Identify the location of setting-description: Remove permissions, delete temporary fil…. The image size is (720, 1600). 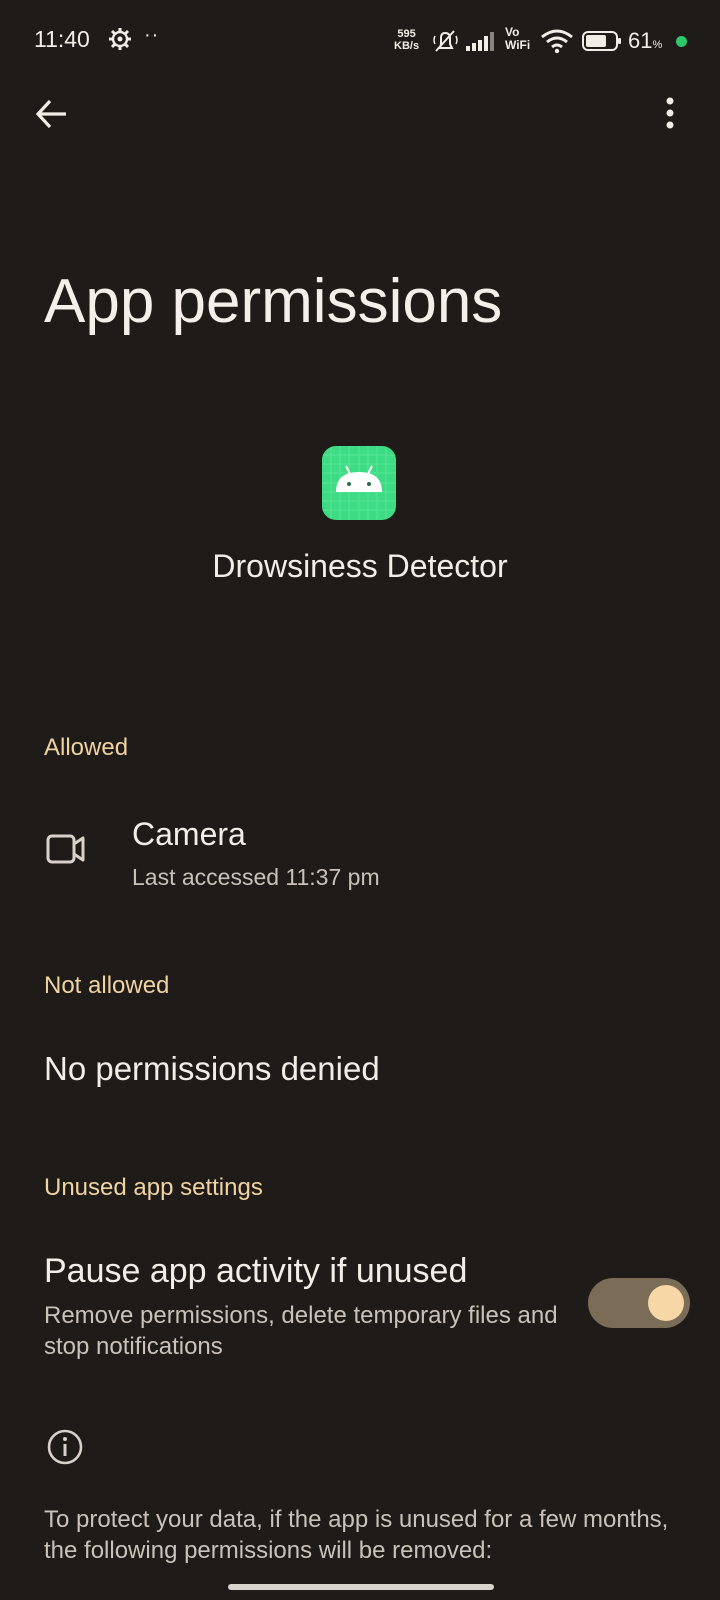
(301, 1331).